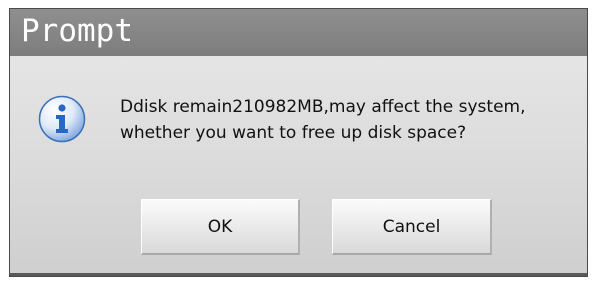  I want to click on message-line-2: whether you want to free up disk space?, so click(293, 133).